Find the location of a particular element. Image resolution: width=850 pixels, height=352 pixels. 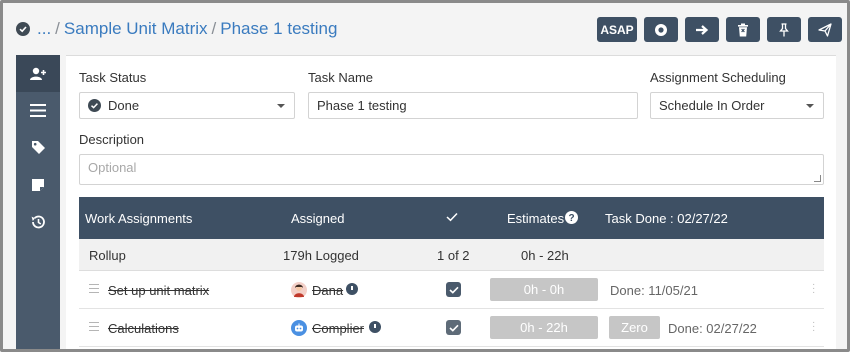

assignment-scheduling-label: Assignment Scheduling is located at coordinates (718, 77).